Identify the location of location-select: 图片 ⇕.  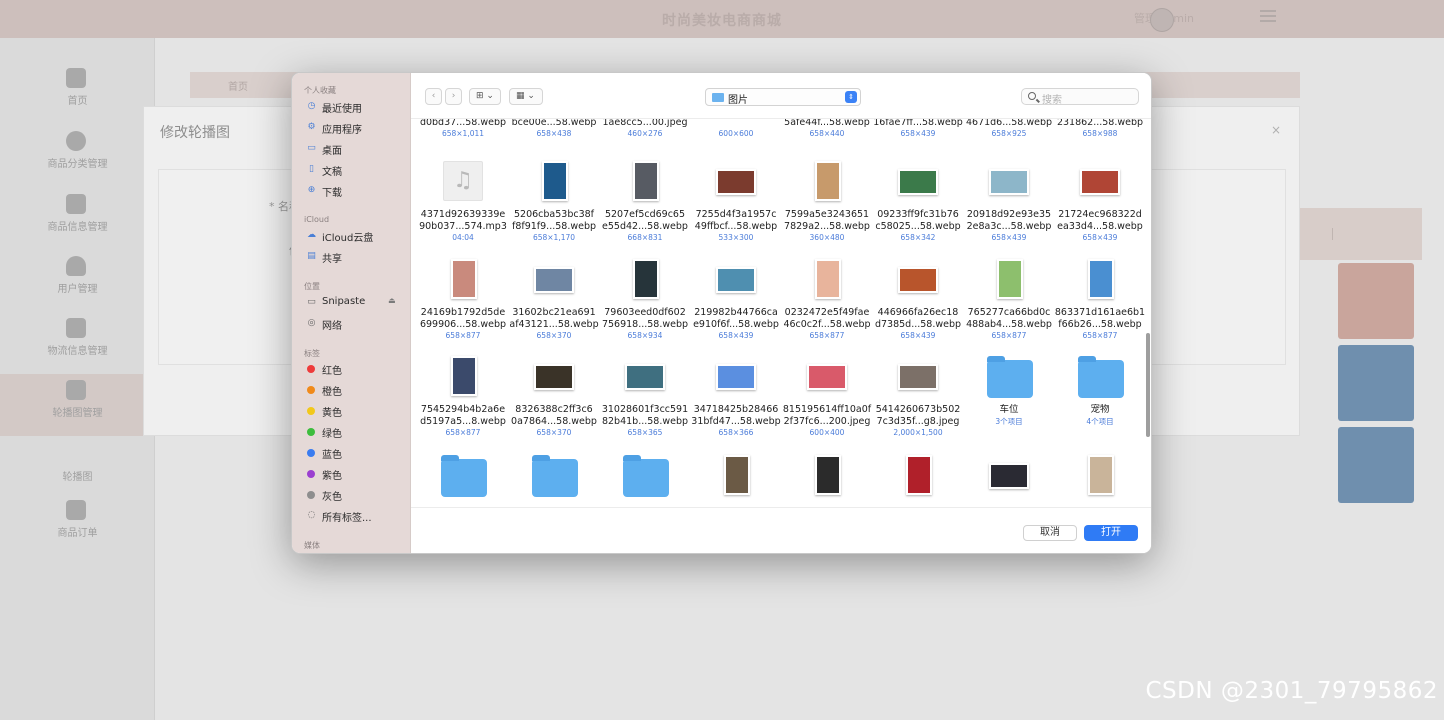
(783, 97).